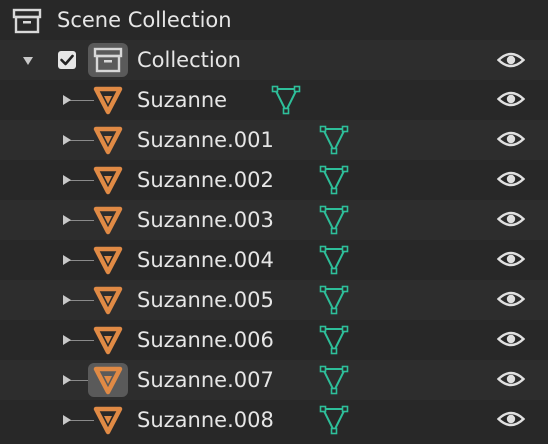 The image size is (548, 444). I want to click on outliner-row-collection: Collection, so click(274, 60).